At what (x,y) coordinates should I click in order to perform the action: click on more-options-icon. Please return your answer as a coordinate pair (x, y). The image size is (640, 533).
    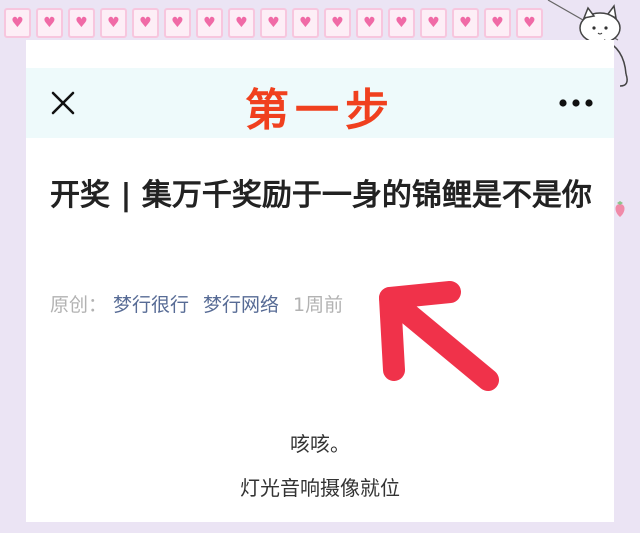
    Looking at the image, I should click on (576, 103).